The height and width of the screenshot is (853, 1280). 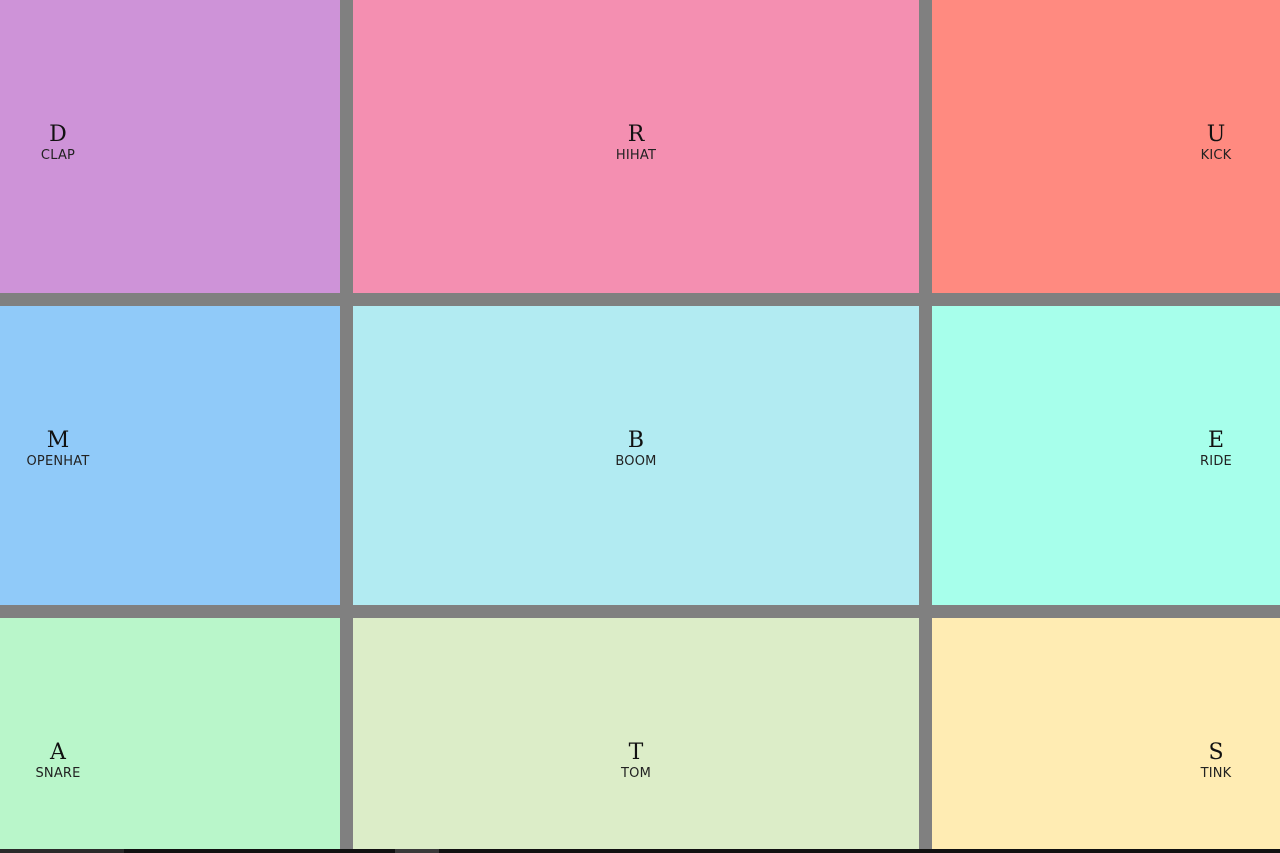 I want to click on pad-sound-name: RIDE, so click(x=1216, y=461).